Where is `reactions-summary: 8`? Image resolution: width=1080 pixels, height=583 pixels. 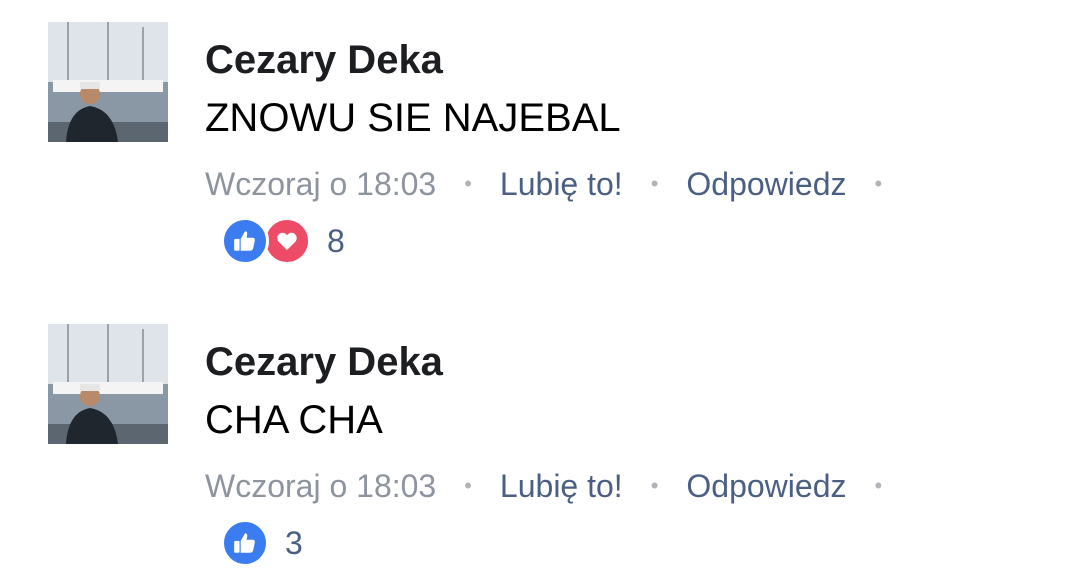 reactions-summary: 8 is located at coordinates (283, 241).